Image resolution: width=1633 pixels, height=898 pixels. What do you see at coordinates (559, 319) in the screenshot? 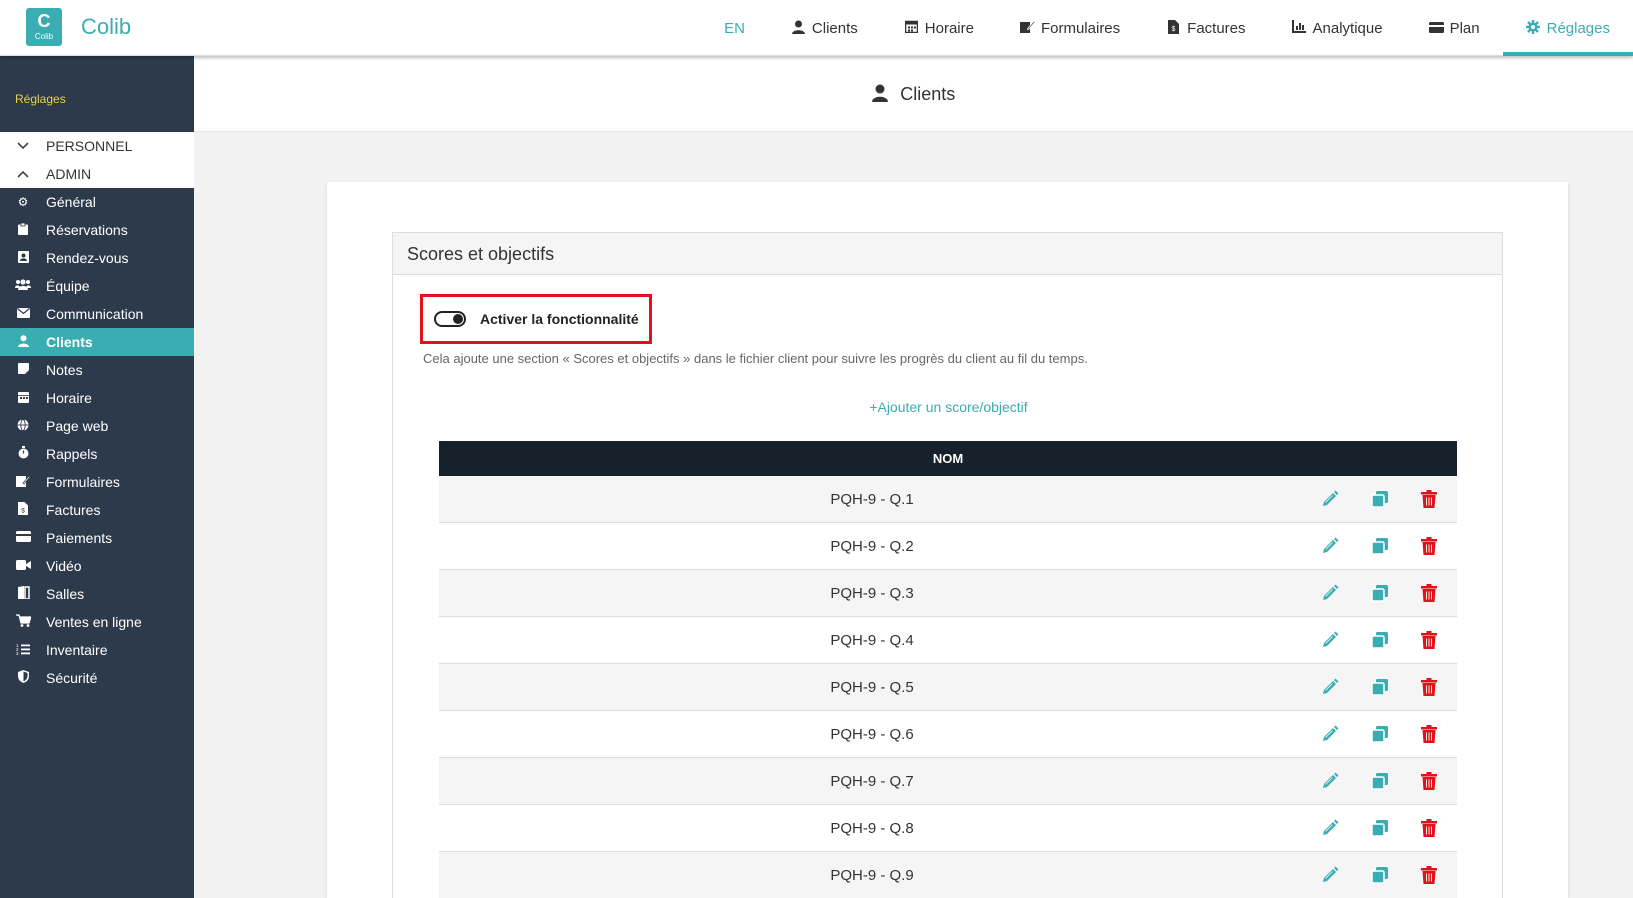
I see `feature-toggle-label: Activer la fonctionnalité` at bounding box center [559, 319].